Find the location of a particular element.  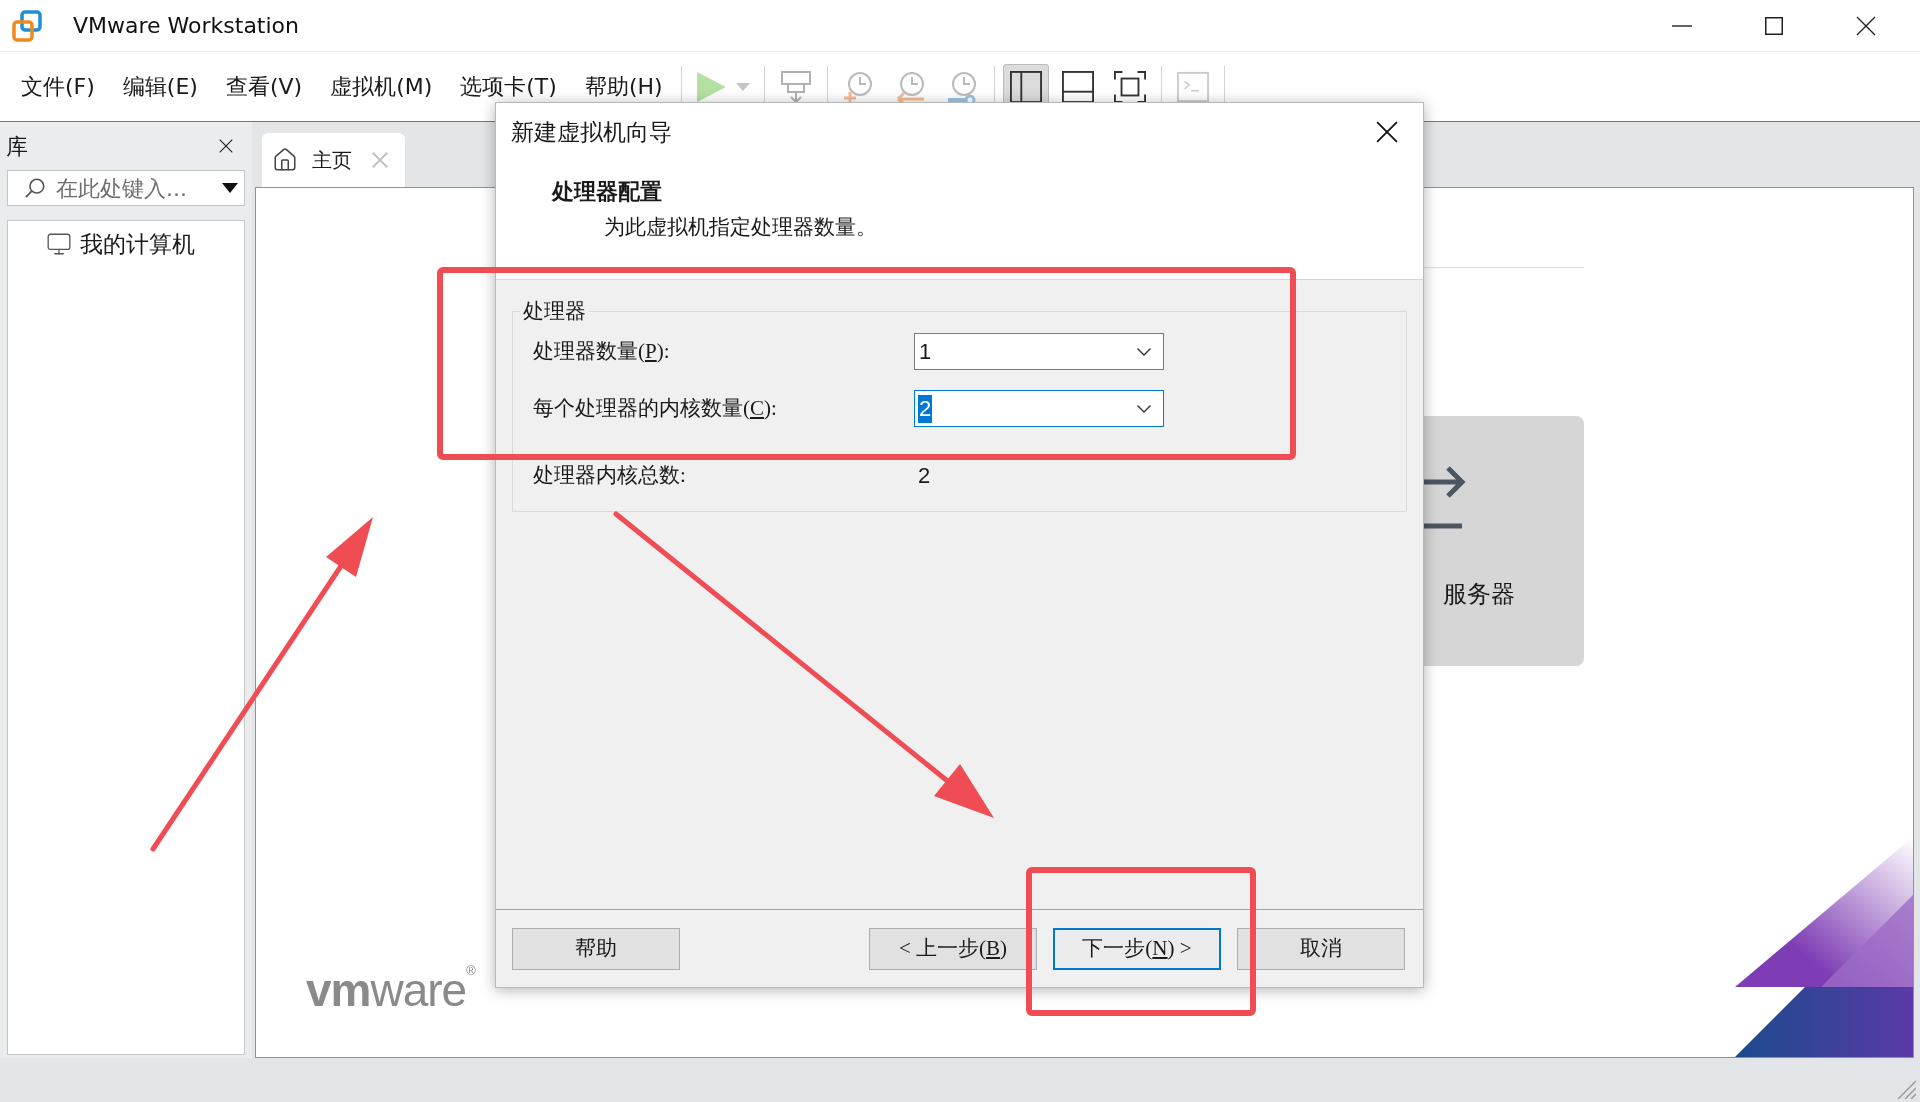

minimize-icon is located at coordinates (1682, 25).